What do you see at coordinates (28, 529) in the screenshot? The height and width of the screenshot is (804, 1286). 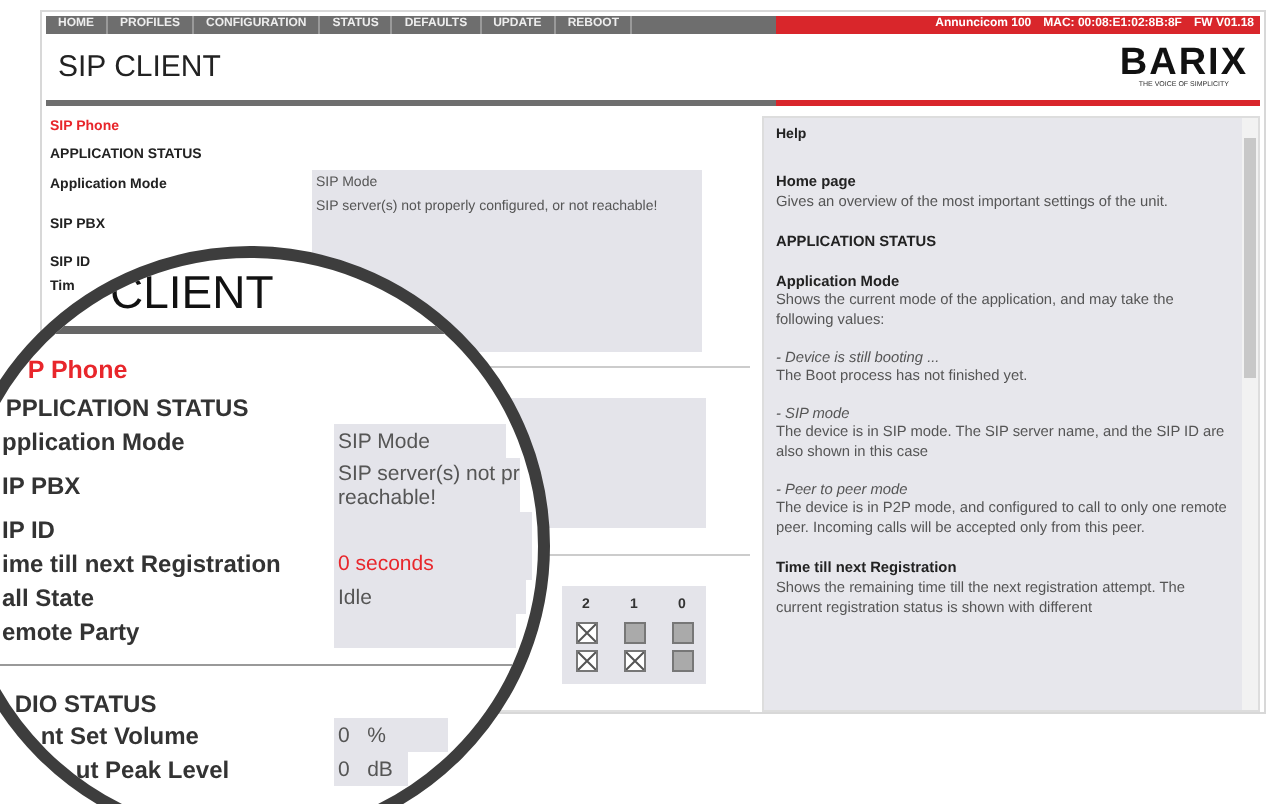 I see `field-label: IP ID` at bounding box center [28, 529].